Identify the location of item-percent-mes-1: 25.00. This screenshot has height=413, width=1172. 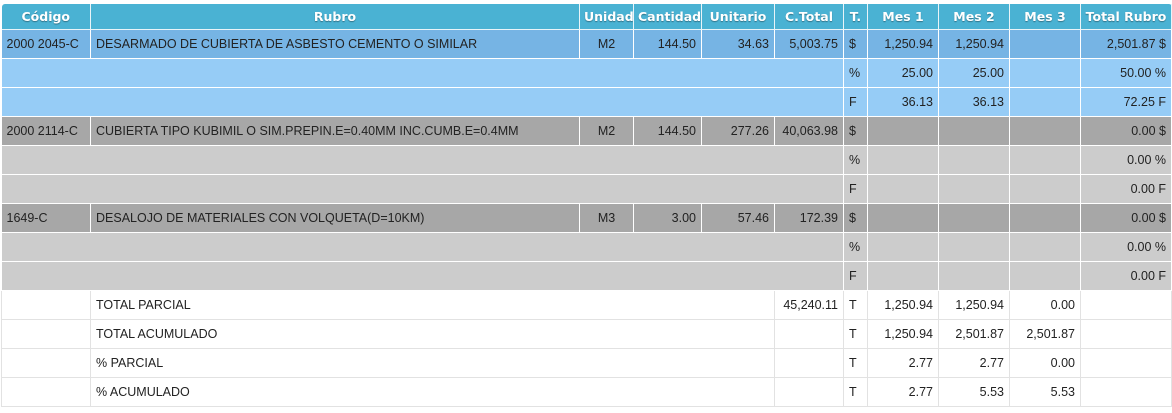
(903, 73).